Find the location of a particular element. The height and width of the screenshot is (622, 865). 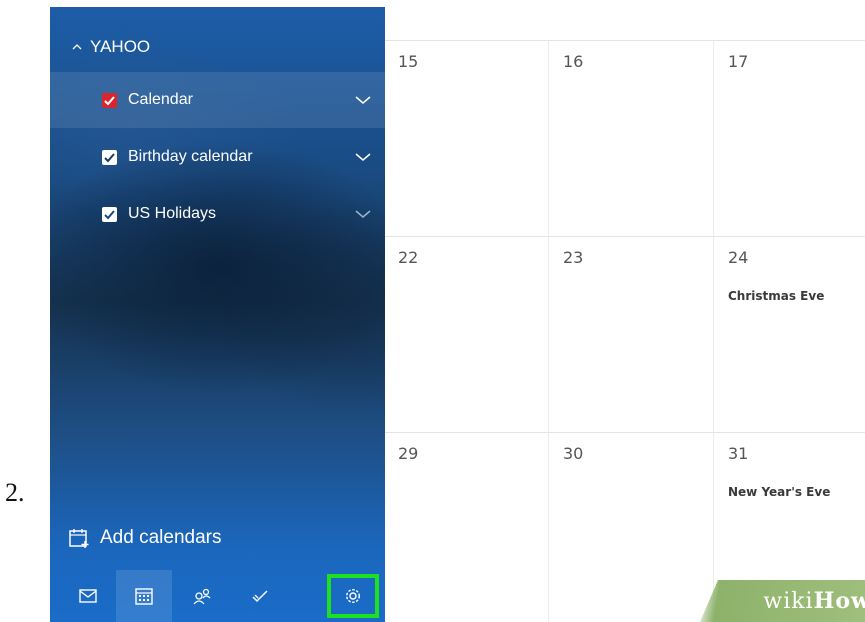

calendar-item-us-holidays: US Holidays is located at coordinates (217, 214).